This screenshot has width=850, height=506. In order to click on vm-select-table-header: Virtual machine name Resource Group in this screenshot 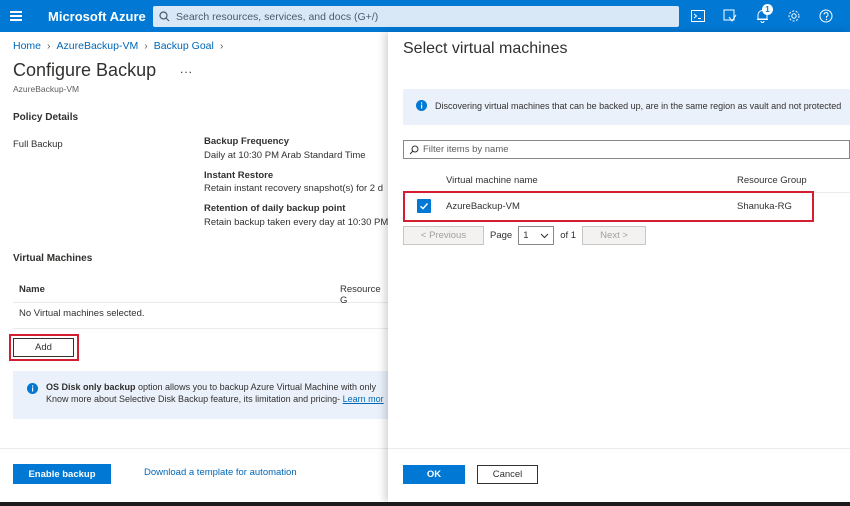, I will do `click(626, 183)`.